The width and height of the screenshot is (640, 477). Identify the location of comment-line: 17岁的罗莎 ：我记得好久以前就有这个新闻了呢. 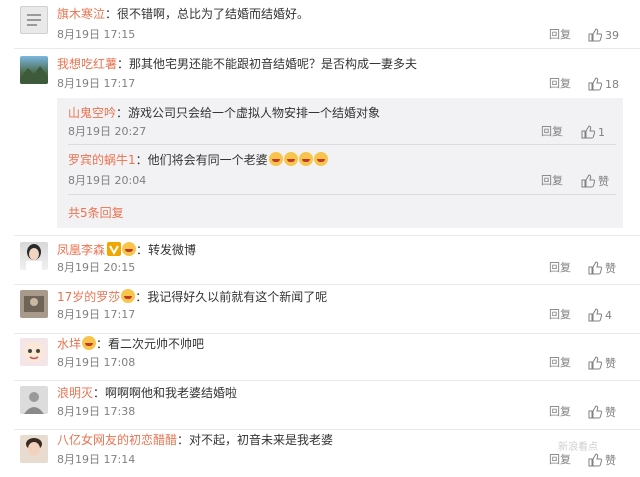
(192, 297).